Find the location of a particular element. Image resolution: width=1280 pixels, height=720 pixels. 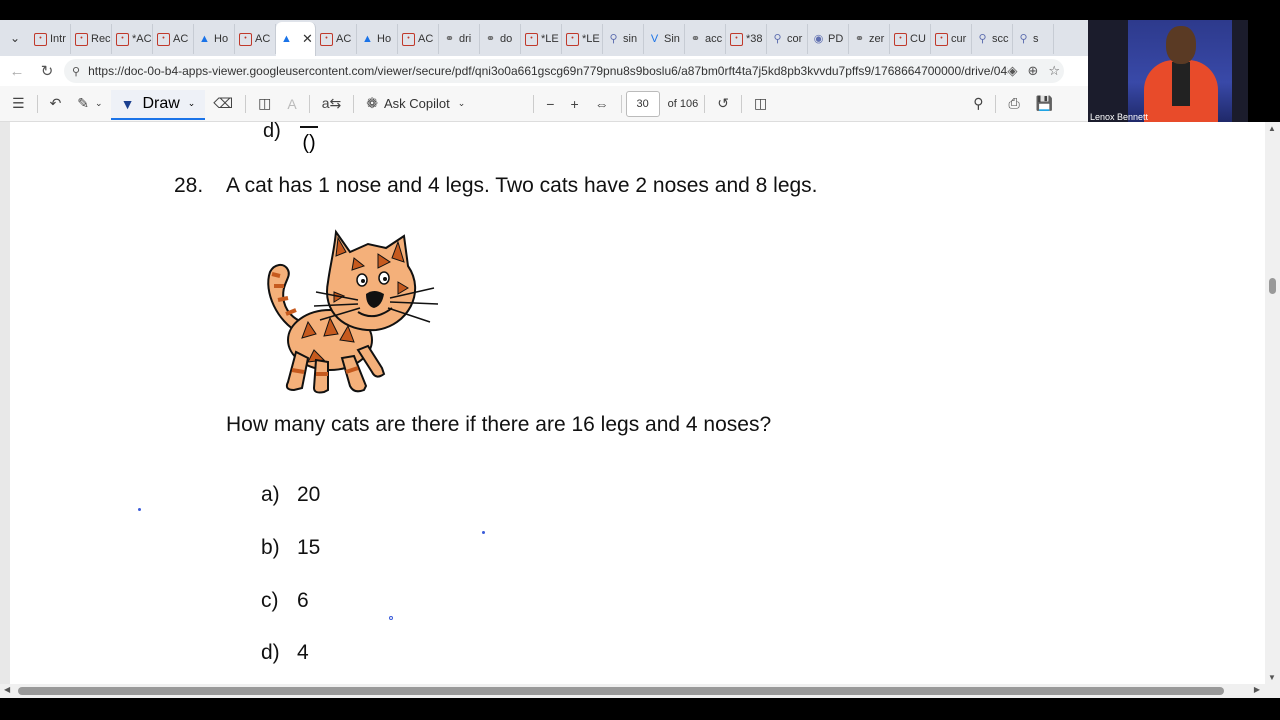

page-number-input: 30 is located at coordinates (642, 103).